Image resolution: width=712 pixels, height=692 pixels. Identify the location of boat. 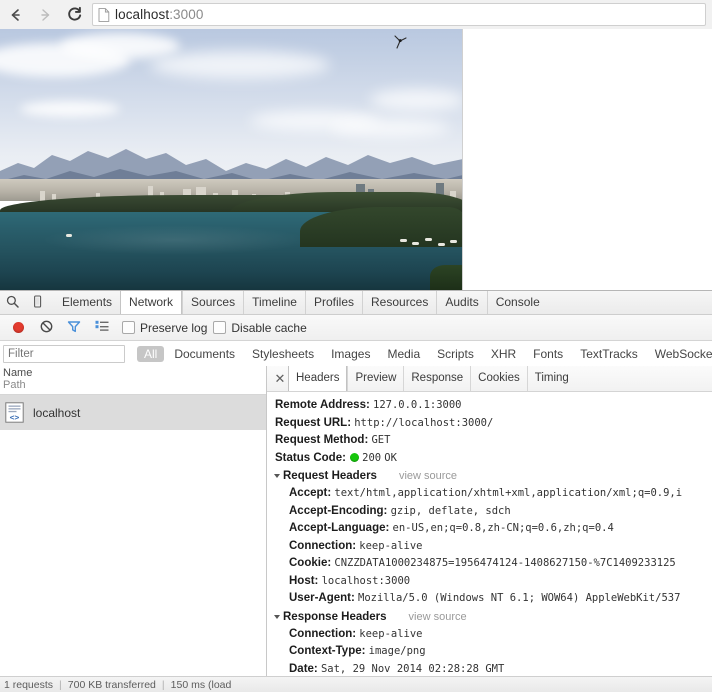
(69, 235).